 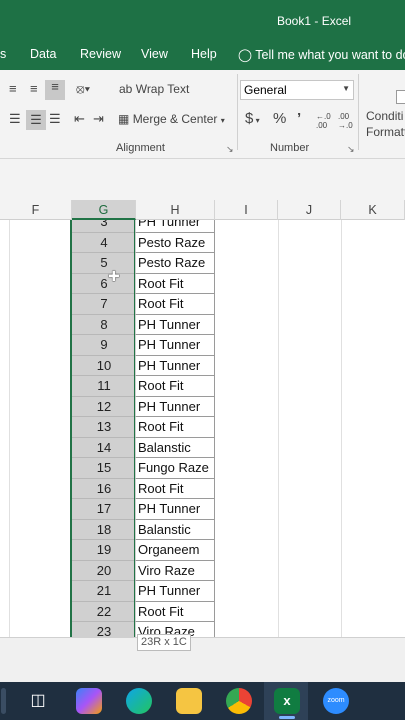 What do you see at coordinates (175, 119) in the screenshot?
I see `merge-center-label: Merge & Center` at bounding box center [175, 119].